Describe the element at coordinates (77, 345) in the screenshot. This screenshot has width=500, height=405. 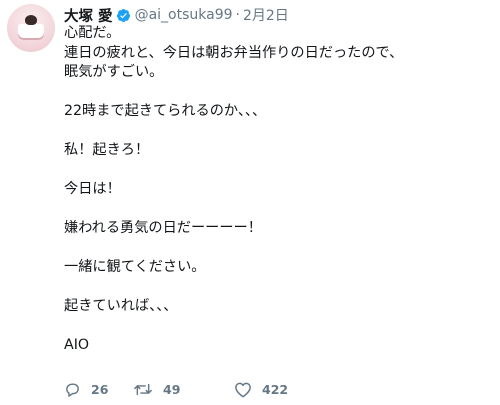
I see `tweet-line: AIO` at that location.